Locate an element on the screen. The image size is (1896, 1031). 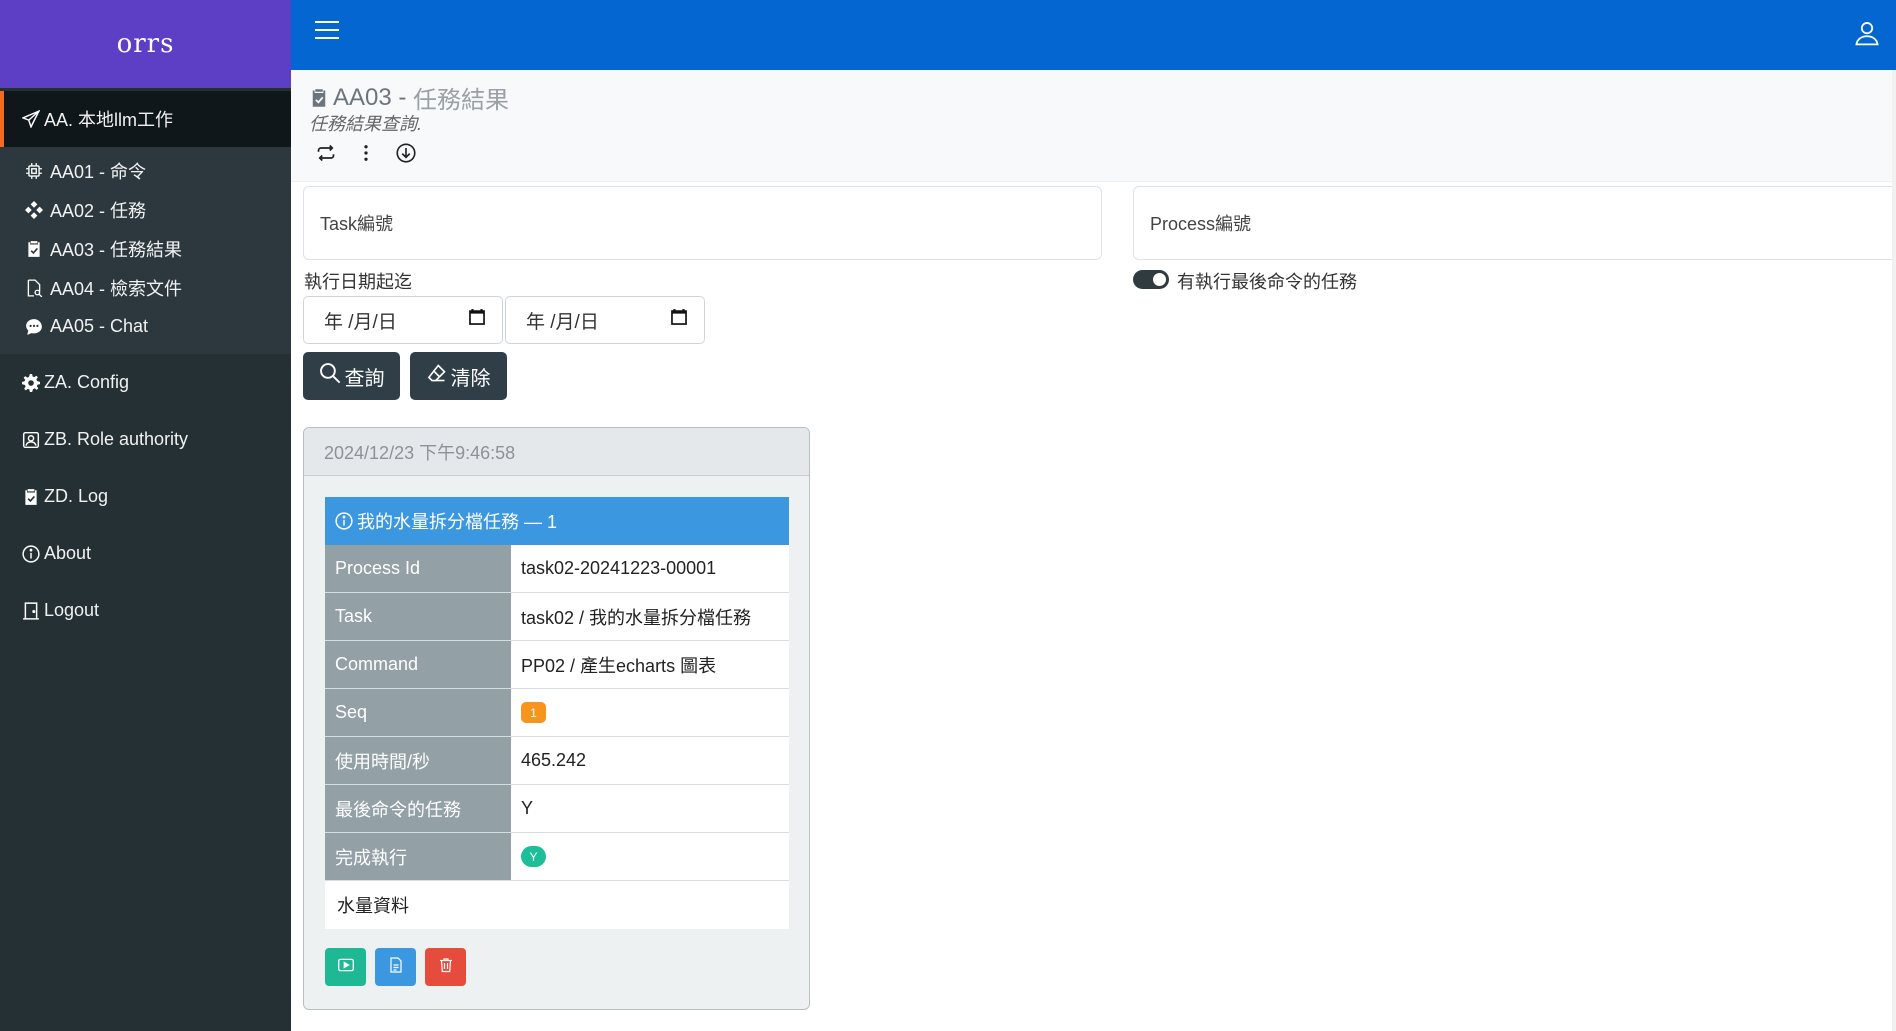
user-icon is located at coordinates (1868, 34).